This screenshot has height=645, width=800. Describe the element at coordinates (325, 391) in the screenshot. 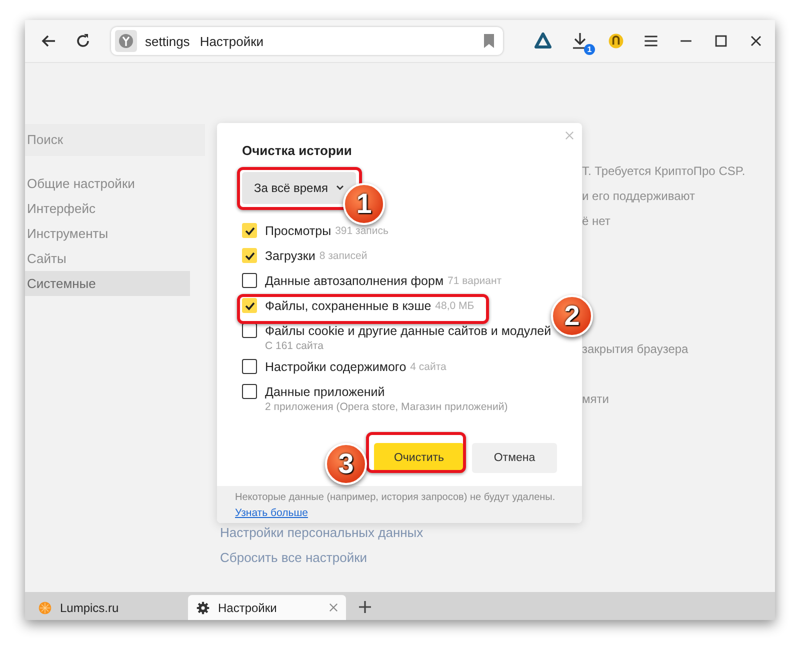

I see `option-label: Данные приложений` at that location.